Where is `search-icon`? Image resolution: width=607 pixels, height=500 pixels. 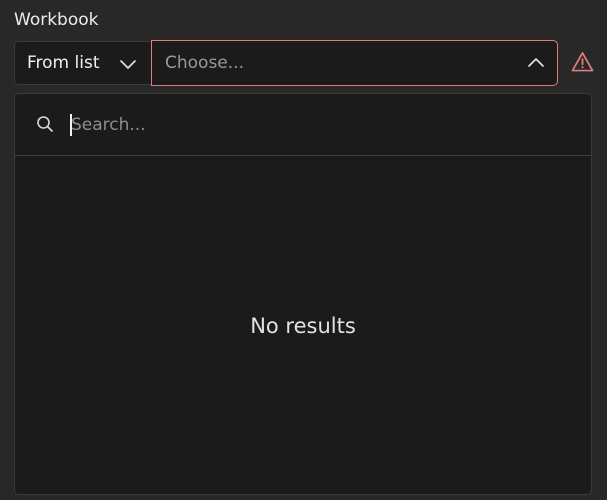
search-icon is located at coordinates (45, 124).